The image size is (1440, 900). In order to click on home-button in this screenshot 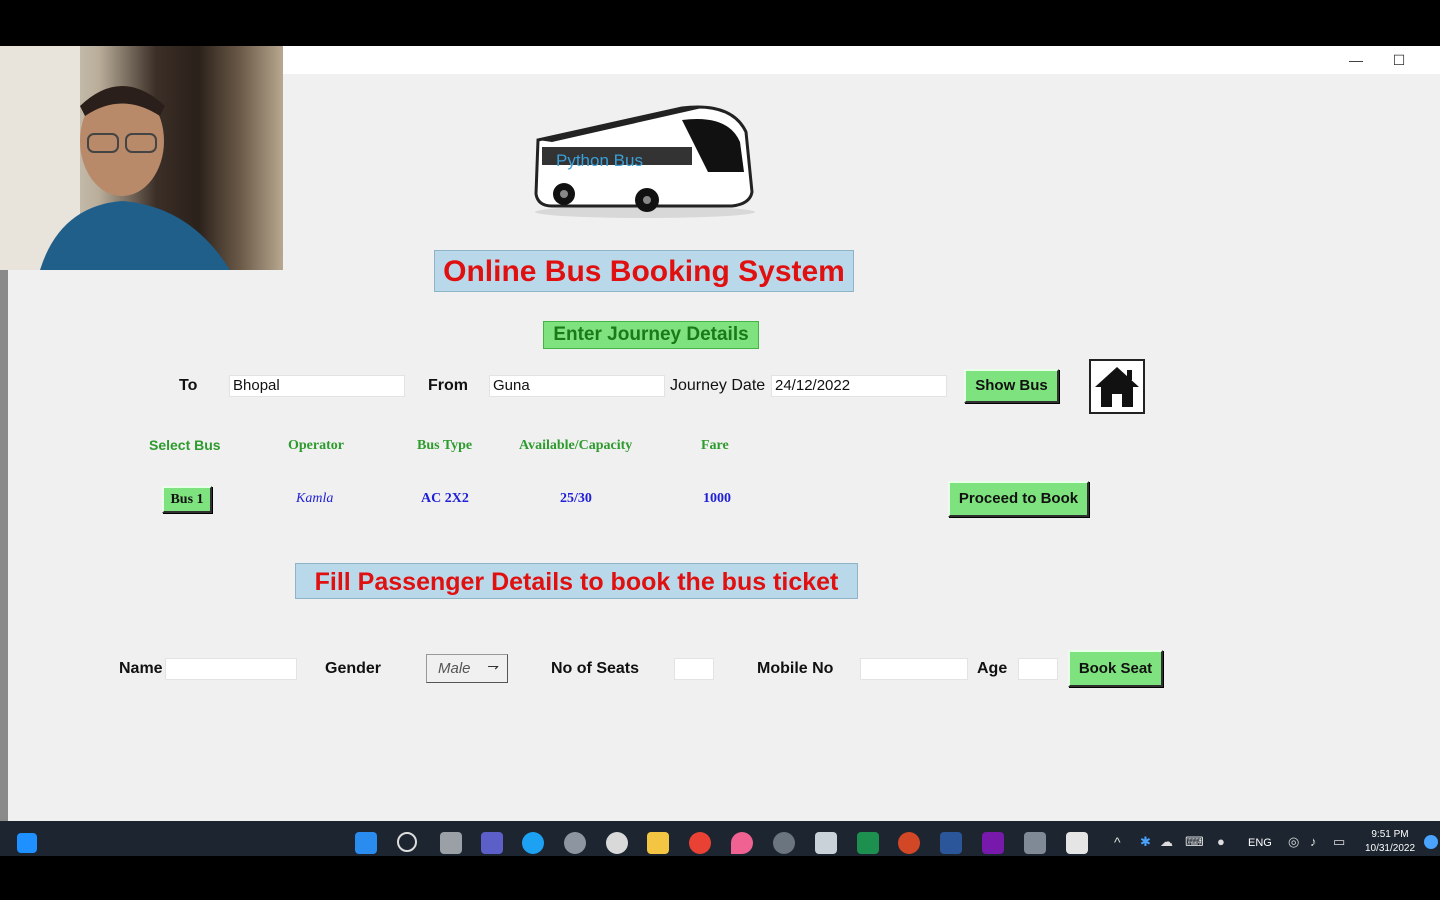, I will do `click(1117, 386)`.